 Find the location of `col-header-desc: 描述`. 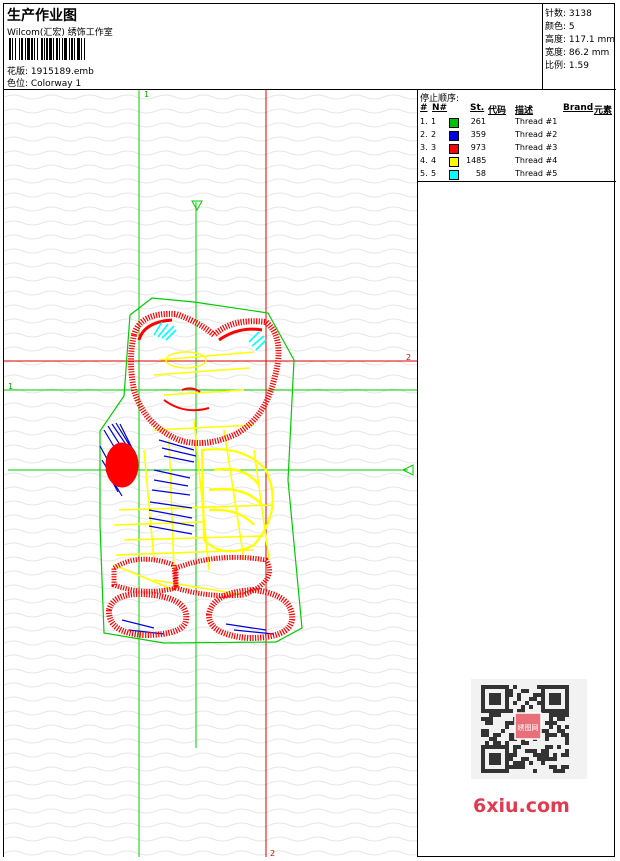

col-header-desc: 描述 is located at coordinates (524, 111).